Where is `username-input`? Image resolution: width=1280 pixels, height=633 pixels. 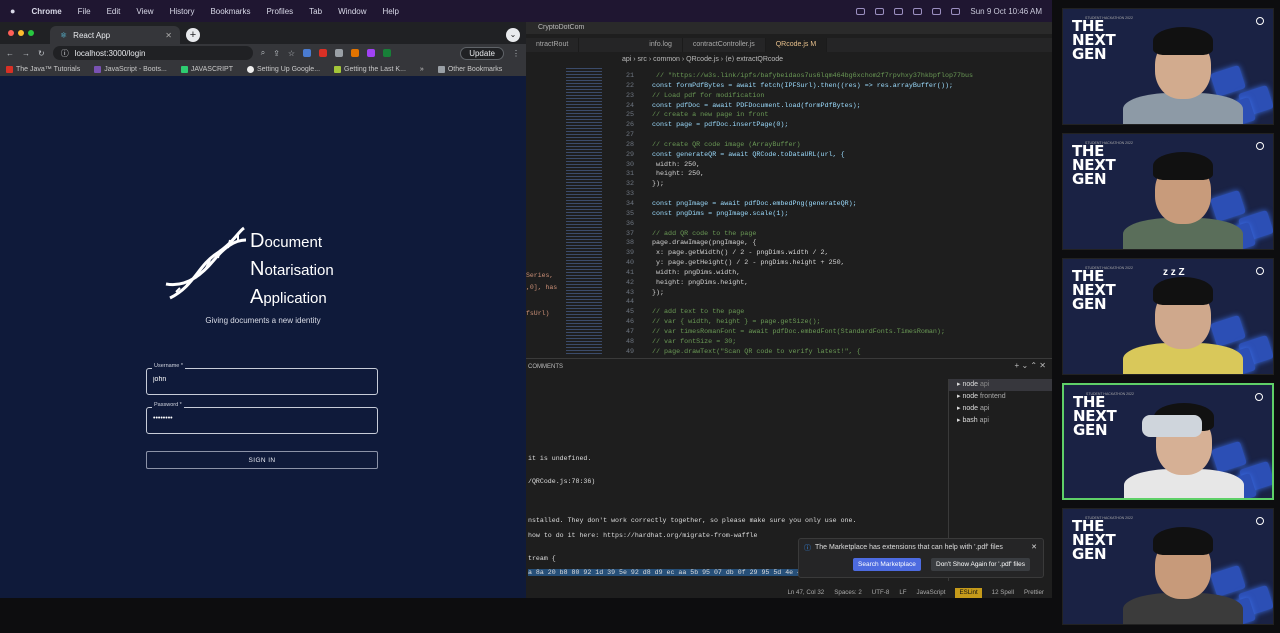 username-input is located at coordinates (260, 379).